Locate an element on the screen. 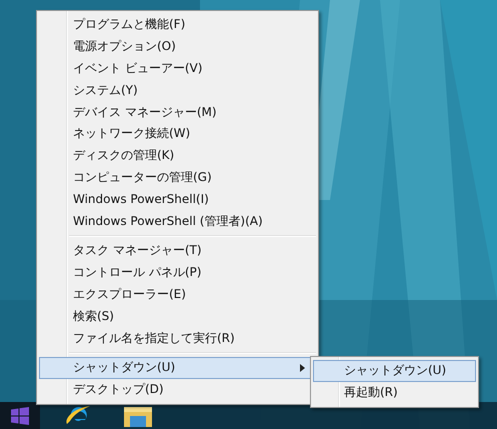 The width and height of the screenshot is (497, 429). menu-item: タスク マネージャー(T) is located at coordinates (177, 251).